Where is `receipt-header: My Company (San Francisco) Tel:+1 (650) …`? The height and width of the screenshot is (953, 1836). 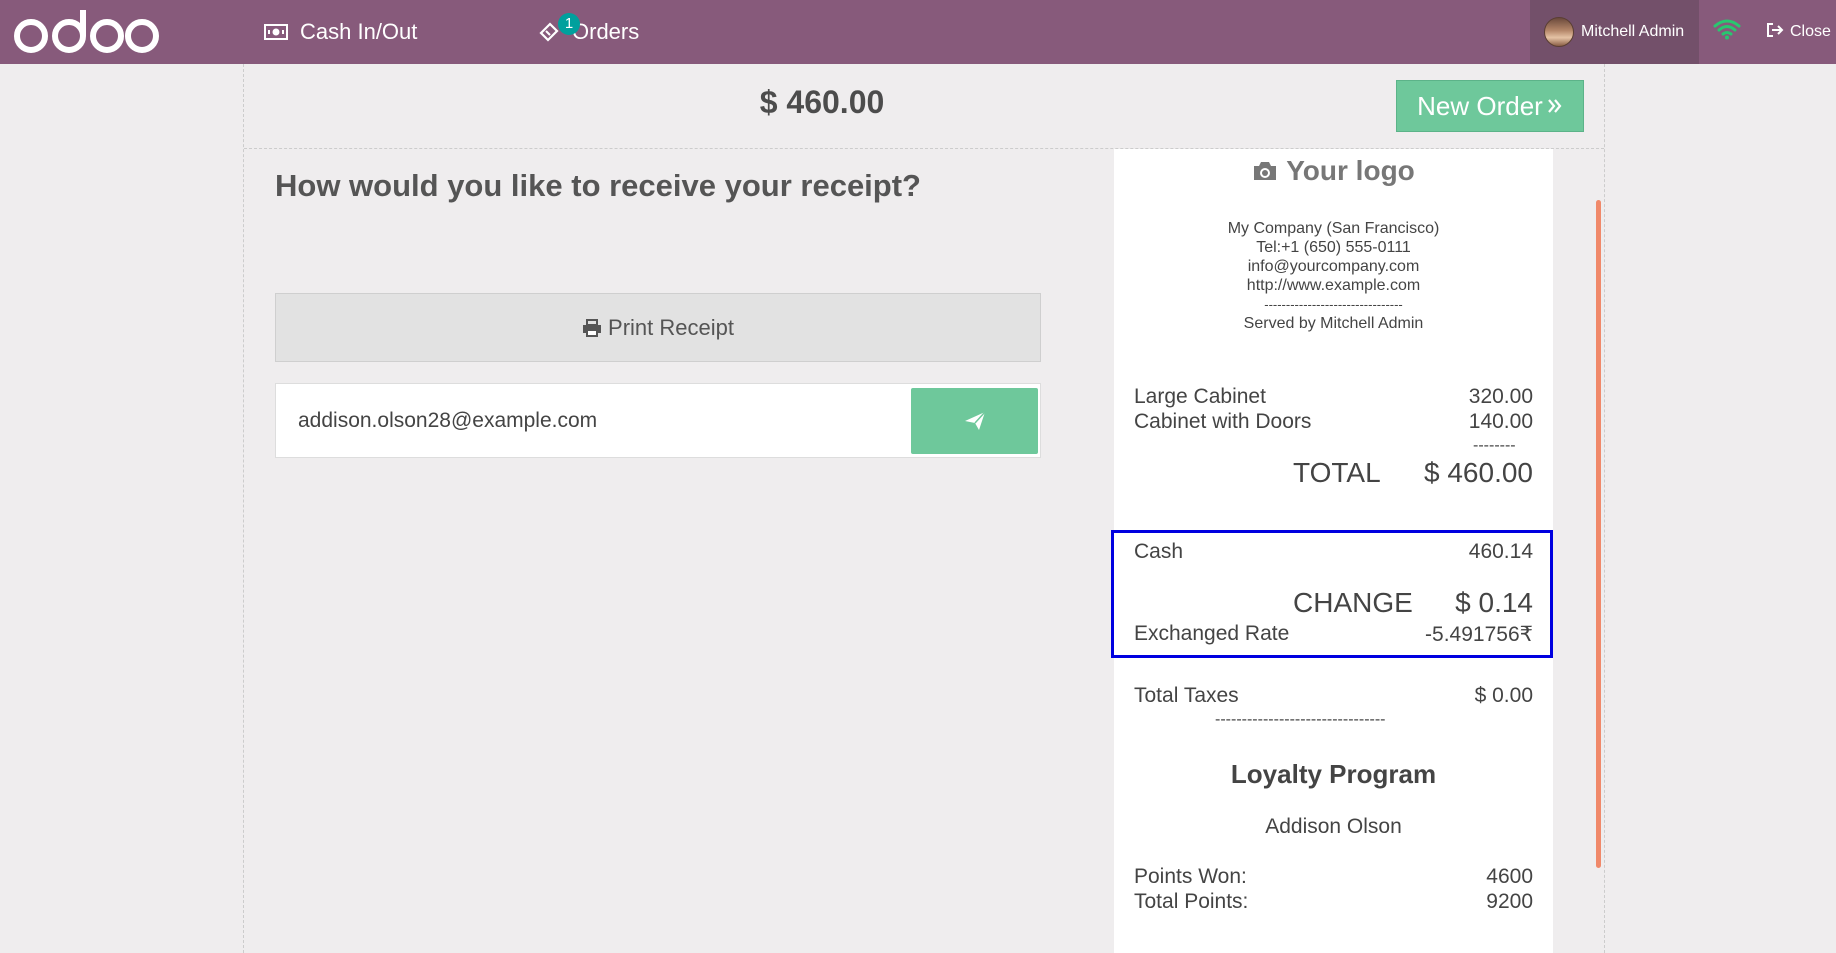
receipt-header: My Company (San Francisco) Tel:+1 (650) … is located at coordinates (1333, 276).